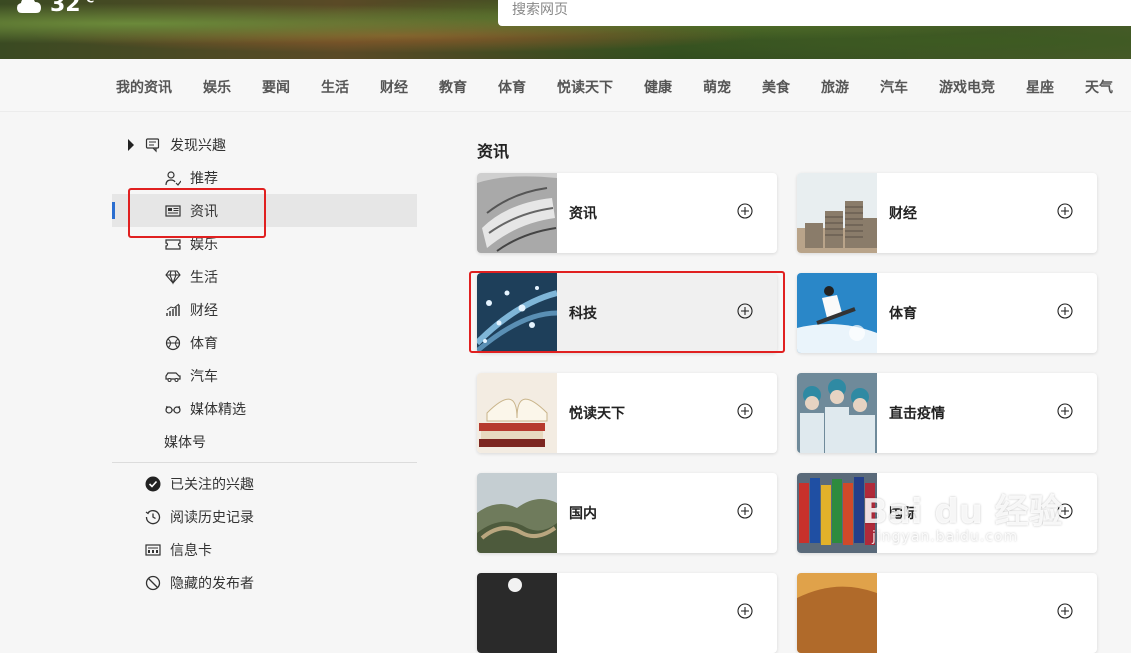 The image size is (1131, 653). Describe the element at coordinates (153, 517) in the screenshot. I see `history-icon` at that location.